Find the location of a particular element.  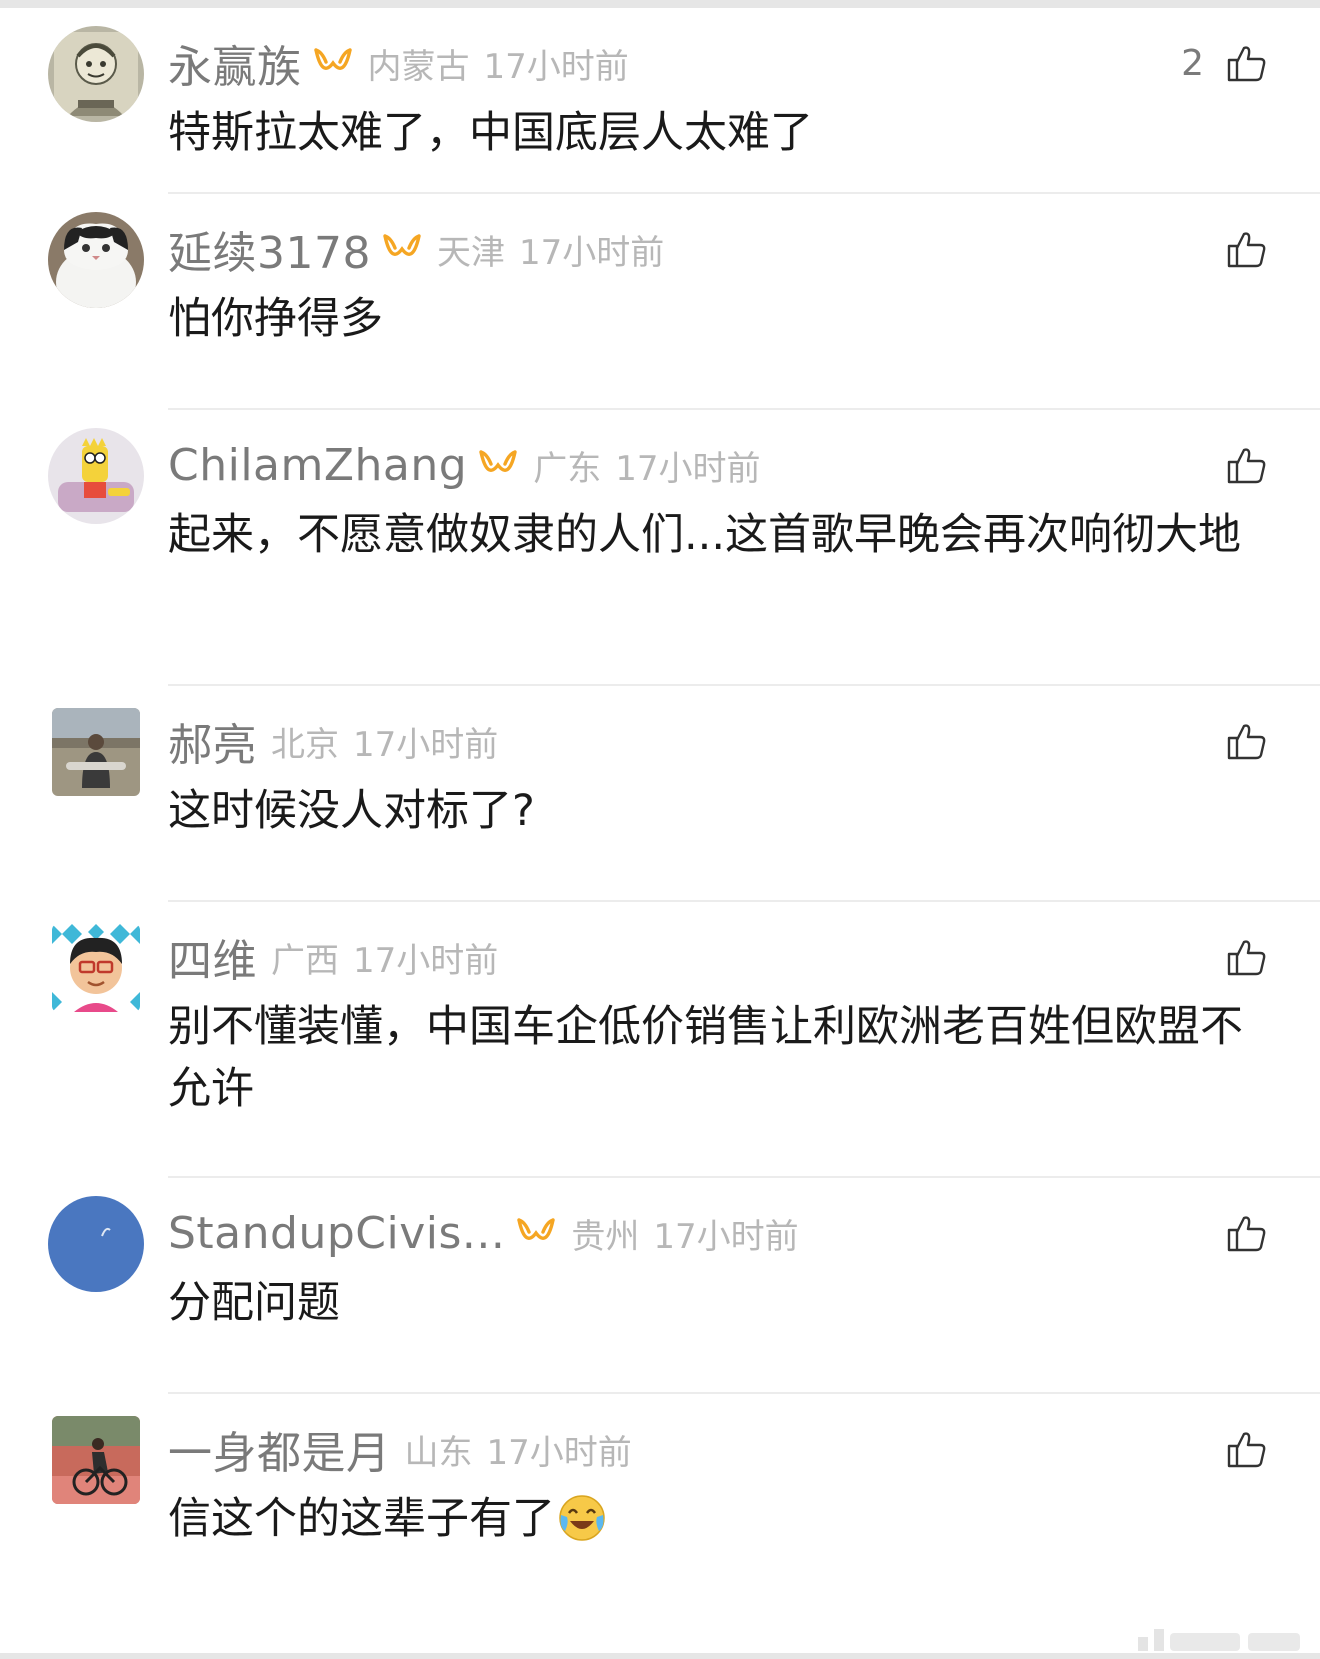

comment-meta: 永赢族 内蒙古 17小时前 is located at coordinates (398, 63).